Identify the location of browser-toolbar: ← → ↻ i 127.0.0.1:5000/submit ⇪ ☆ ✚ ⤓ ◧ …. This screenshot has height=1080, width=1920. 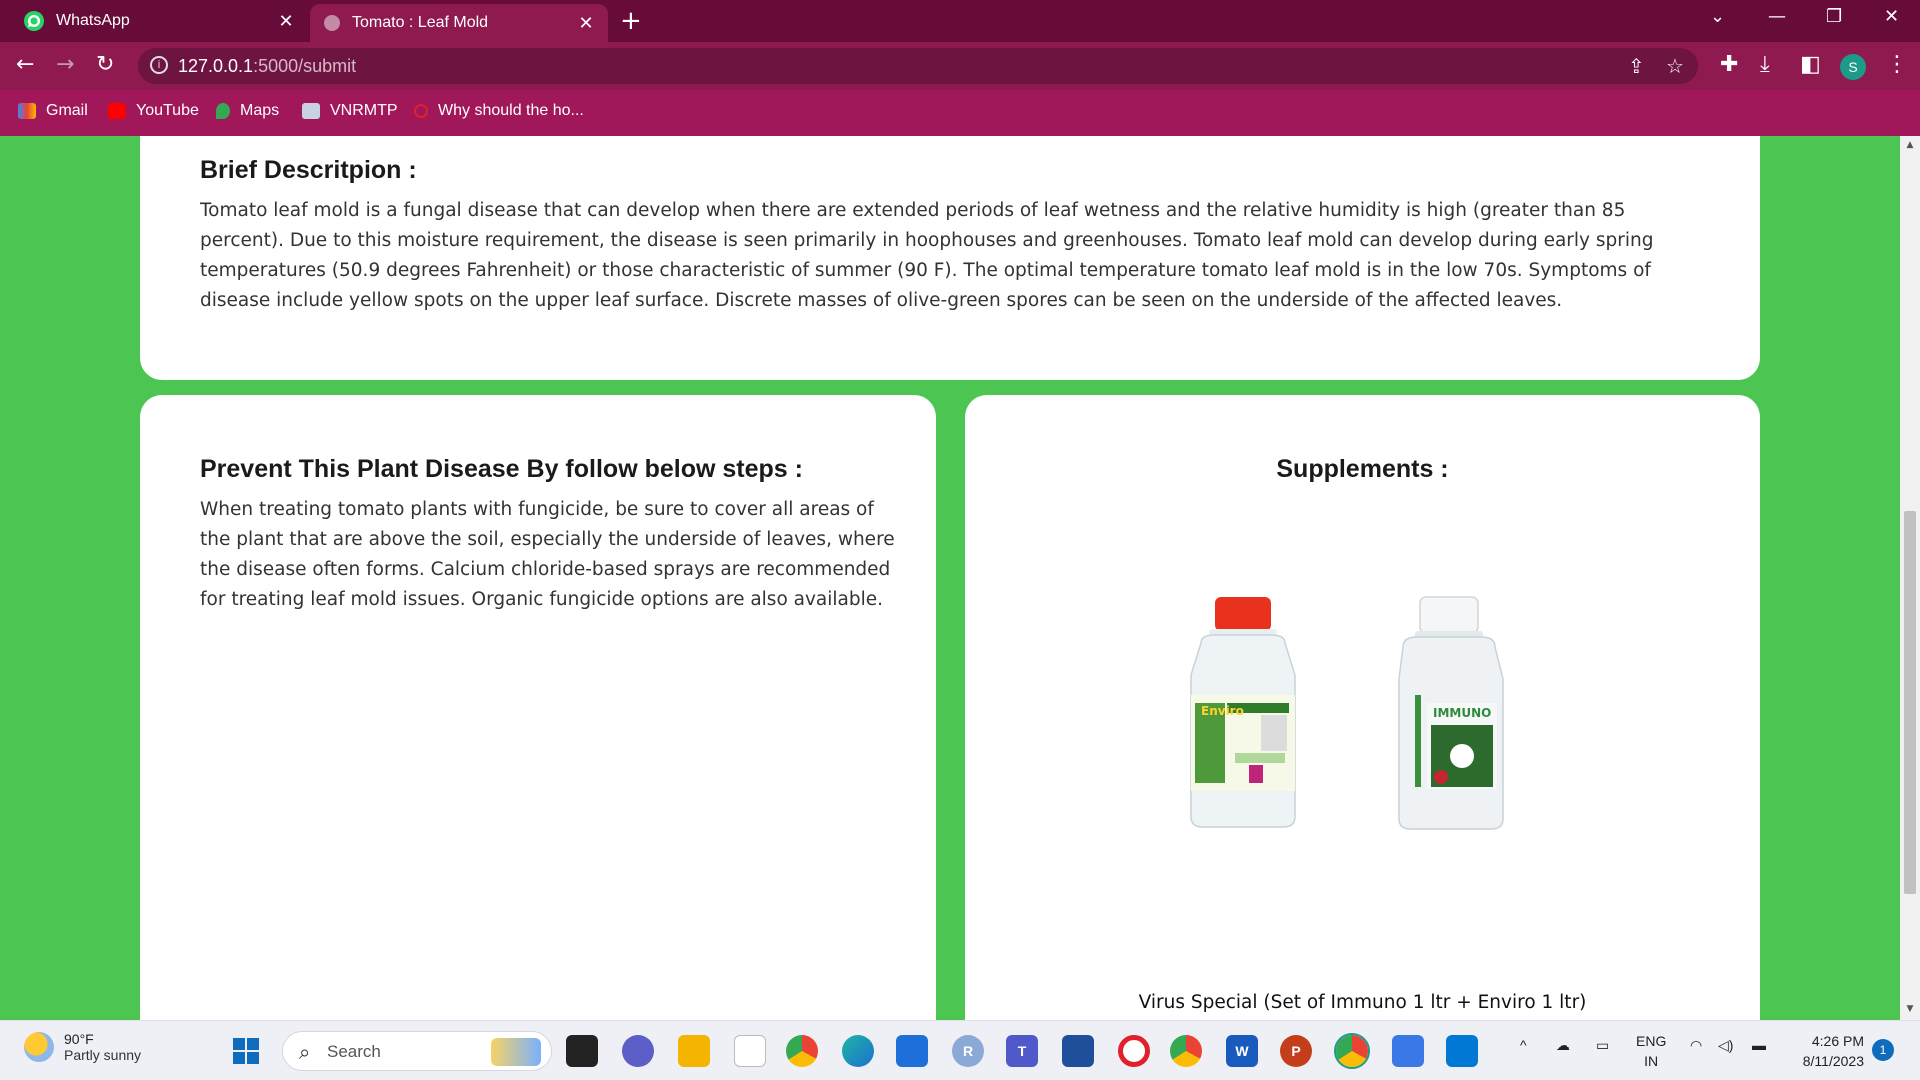
(960, 66).